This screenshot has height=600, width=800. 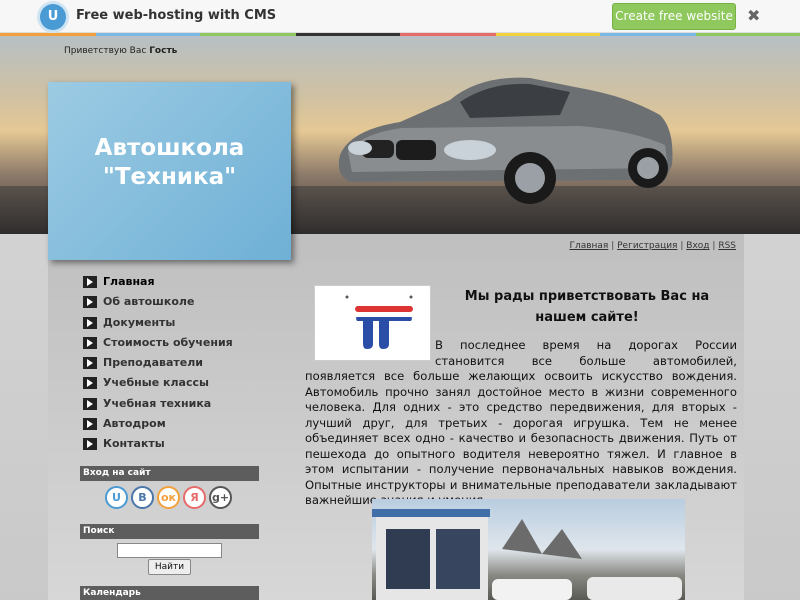 I want to click on menu-item-label: Автодром, so click(x=134, y=424).